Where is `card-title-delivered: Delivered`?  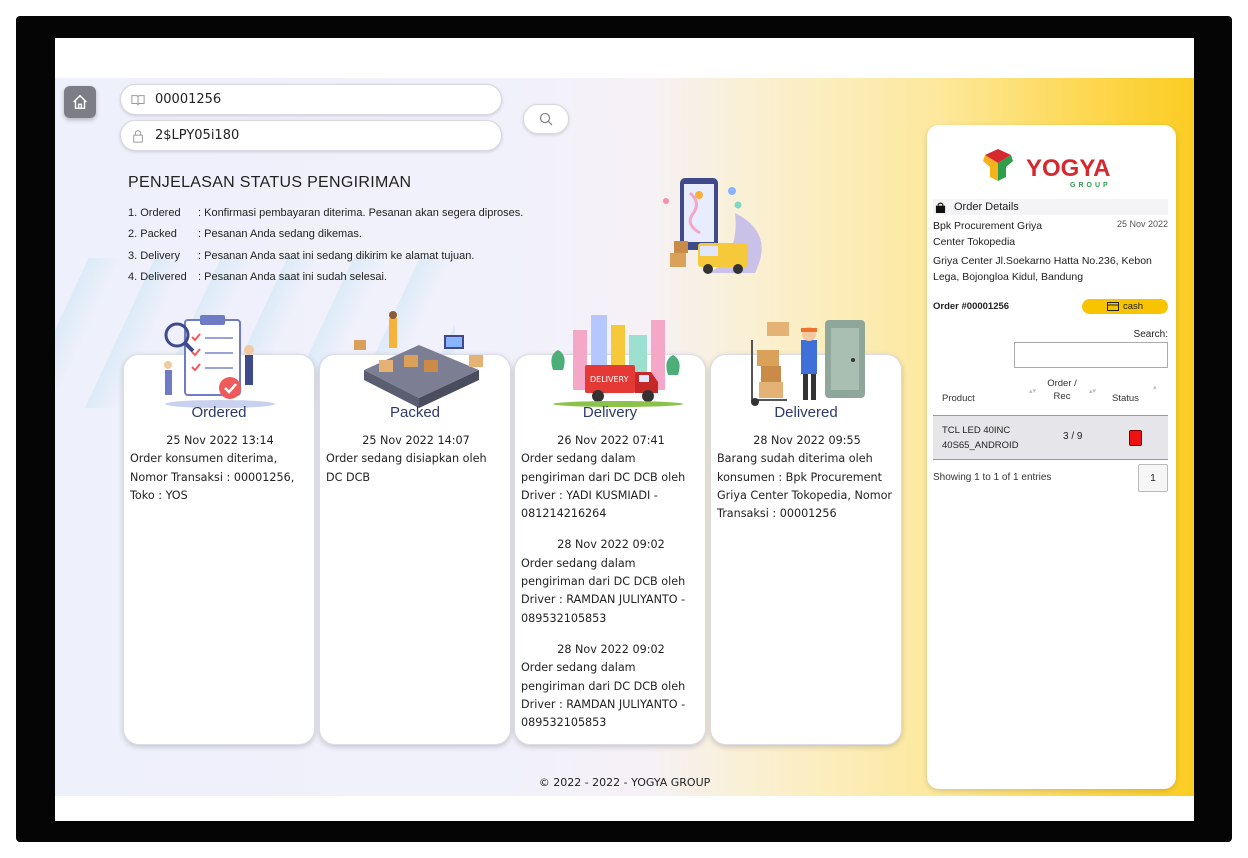 card-title-delivered: Delivered is located at coordinates (806, 412).